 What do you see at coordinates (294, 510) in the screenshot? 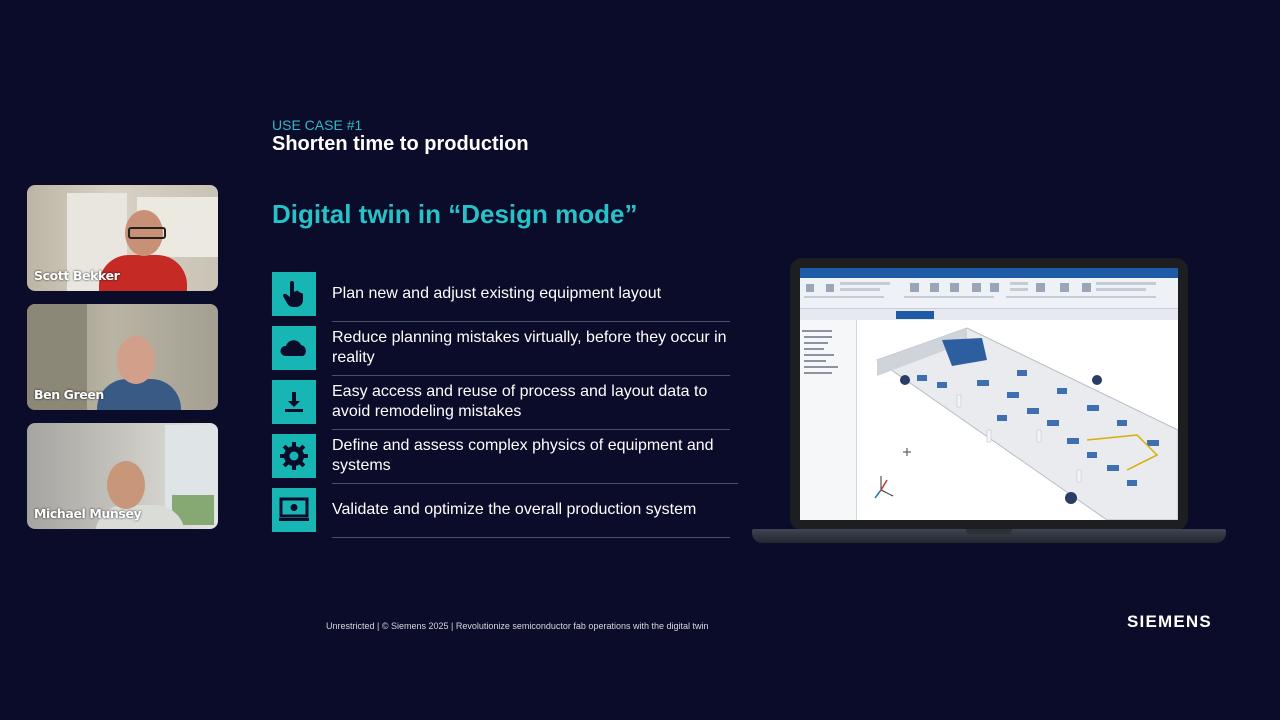
I see `monitor-gear-icon` at bounding box center [294, 510].